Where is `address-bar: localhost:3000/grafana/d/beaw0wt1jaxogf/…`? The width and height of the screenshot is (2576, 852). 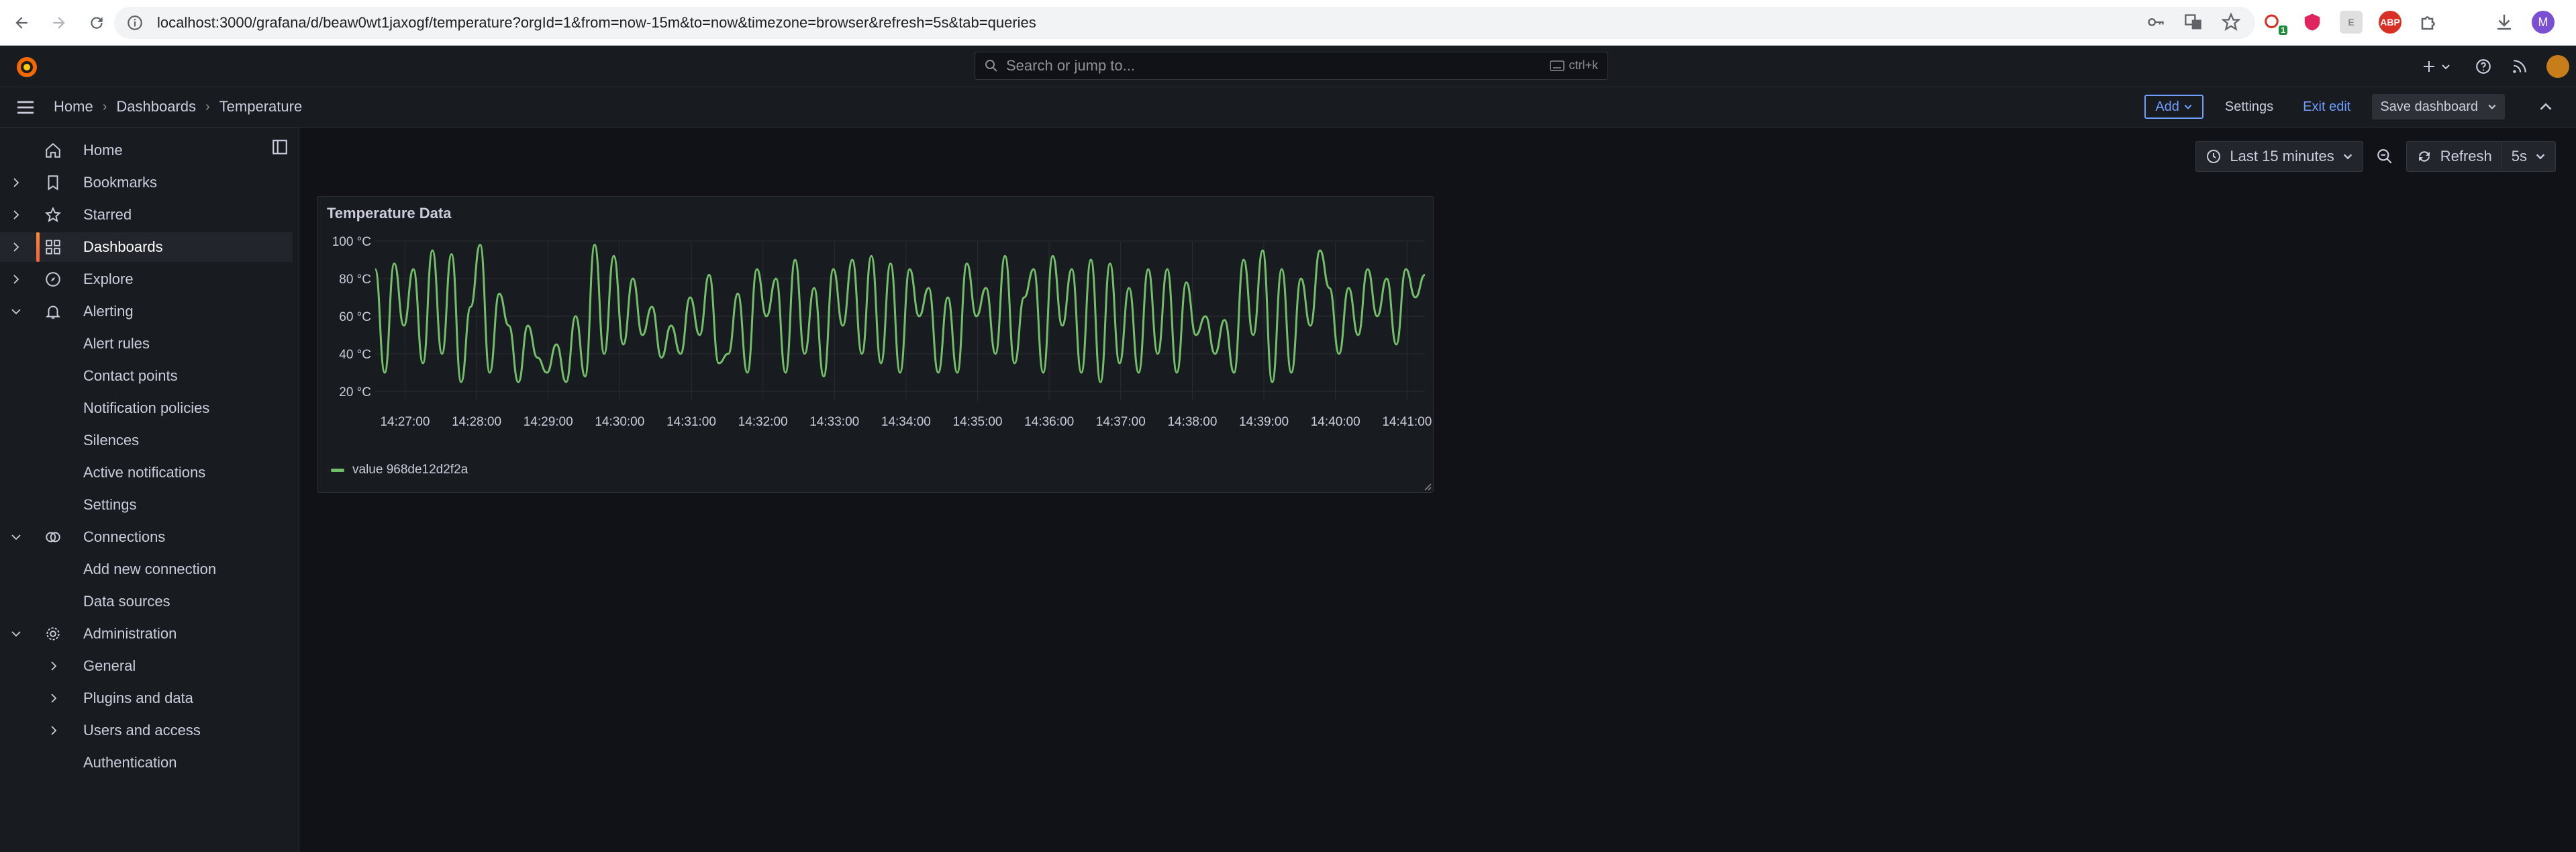 address-bar: localhost:3000/grafana/d/beaw0wt1jaxogf/… is located at coordinates (1184, 23).